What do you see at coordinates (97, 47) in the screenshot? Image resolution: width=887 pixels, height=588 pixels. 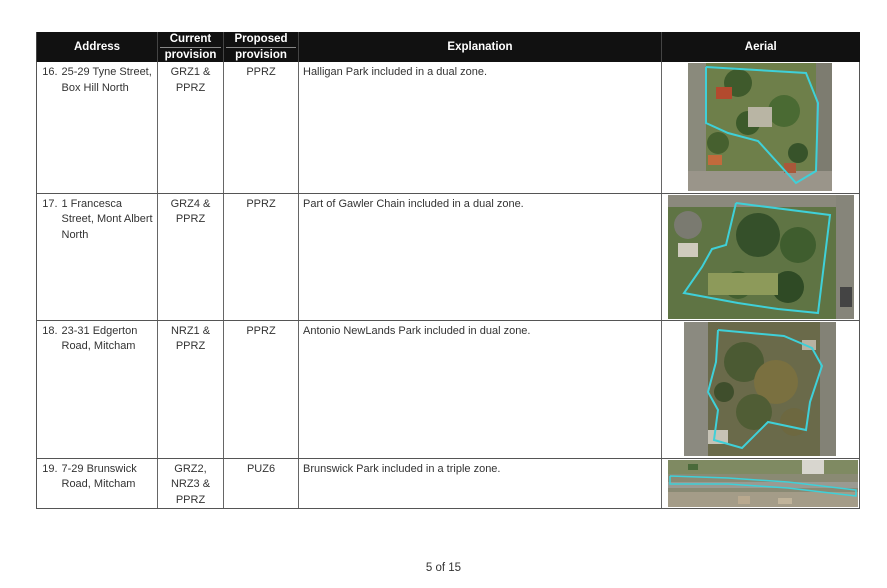 I see `header-address: Address` at bounding box center [97, 47].